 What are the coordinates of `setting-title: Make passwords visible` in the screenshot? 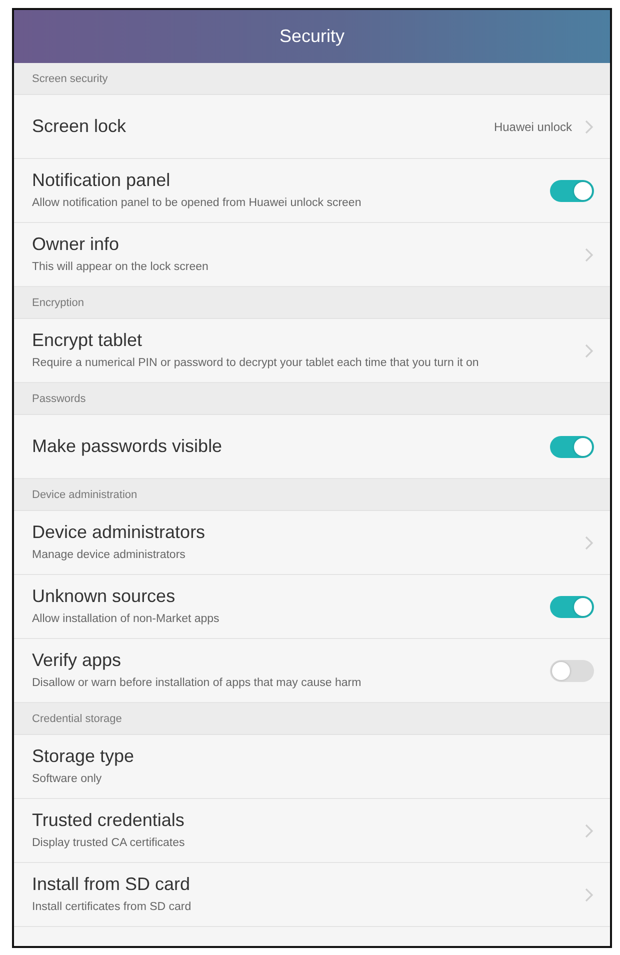 It's located at (128, 446).